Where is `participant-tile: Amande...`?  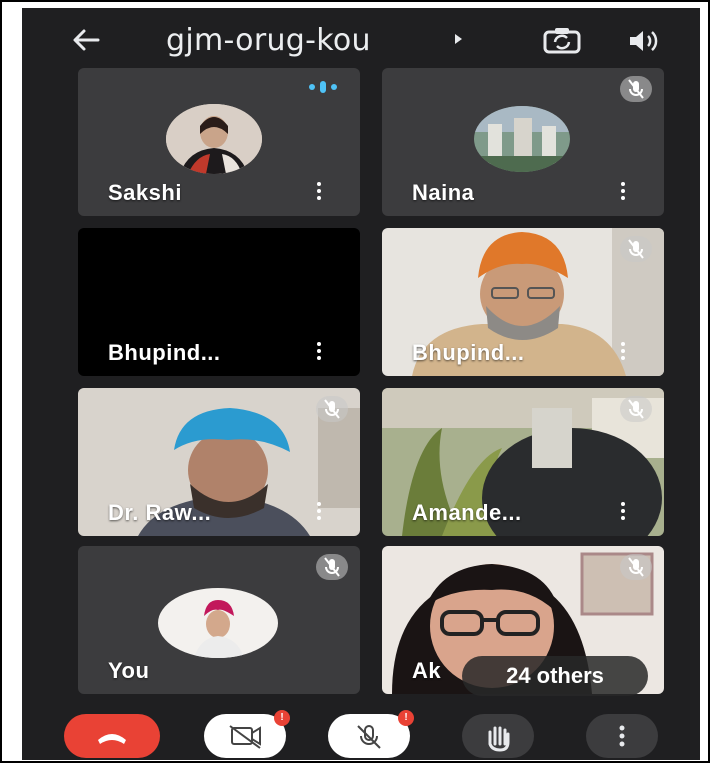
participant-tile: Amande... is located at coordinates (523, 462).